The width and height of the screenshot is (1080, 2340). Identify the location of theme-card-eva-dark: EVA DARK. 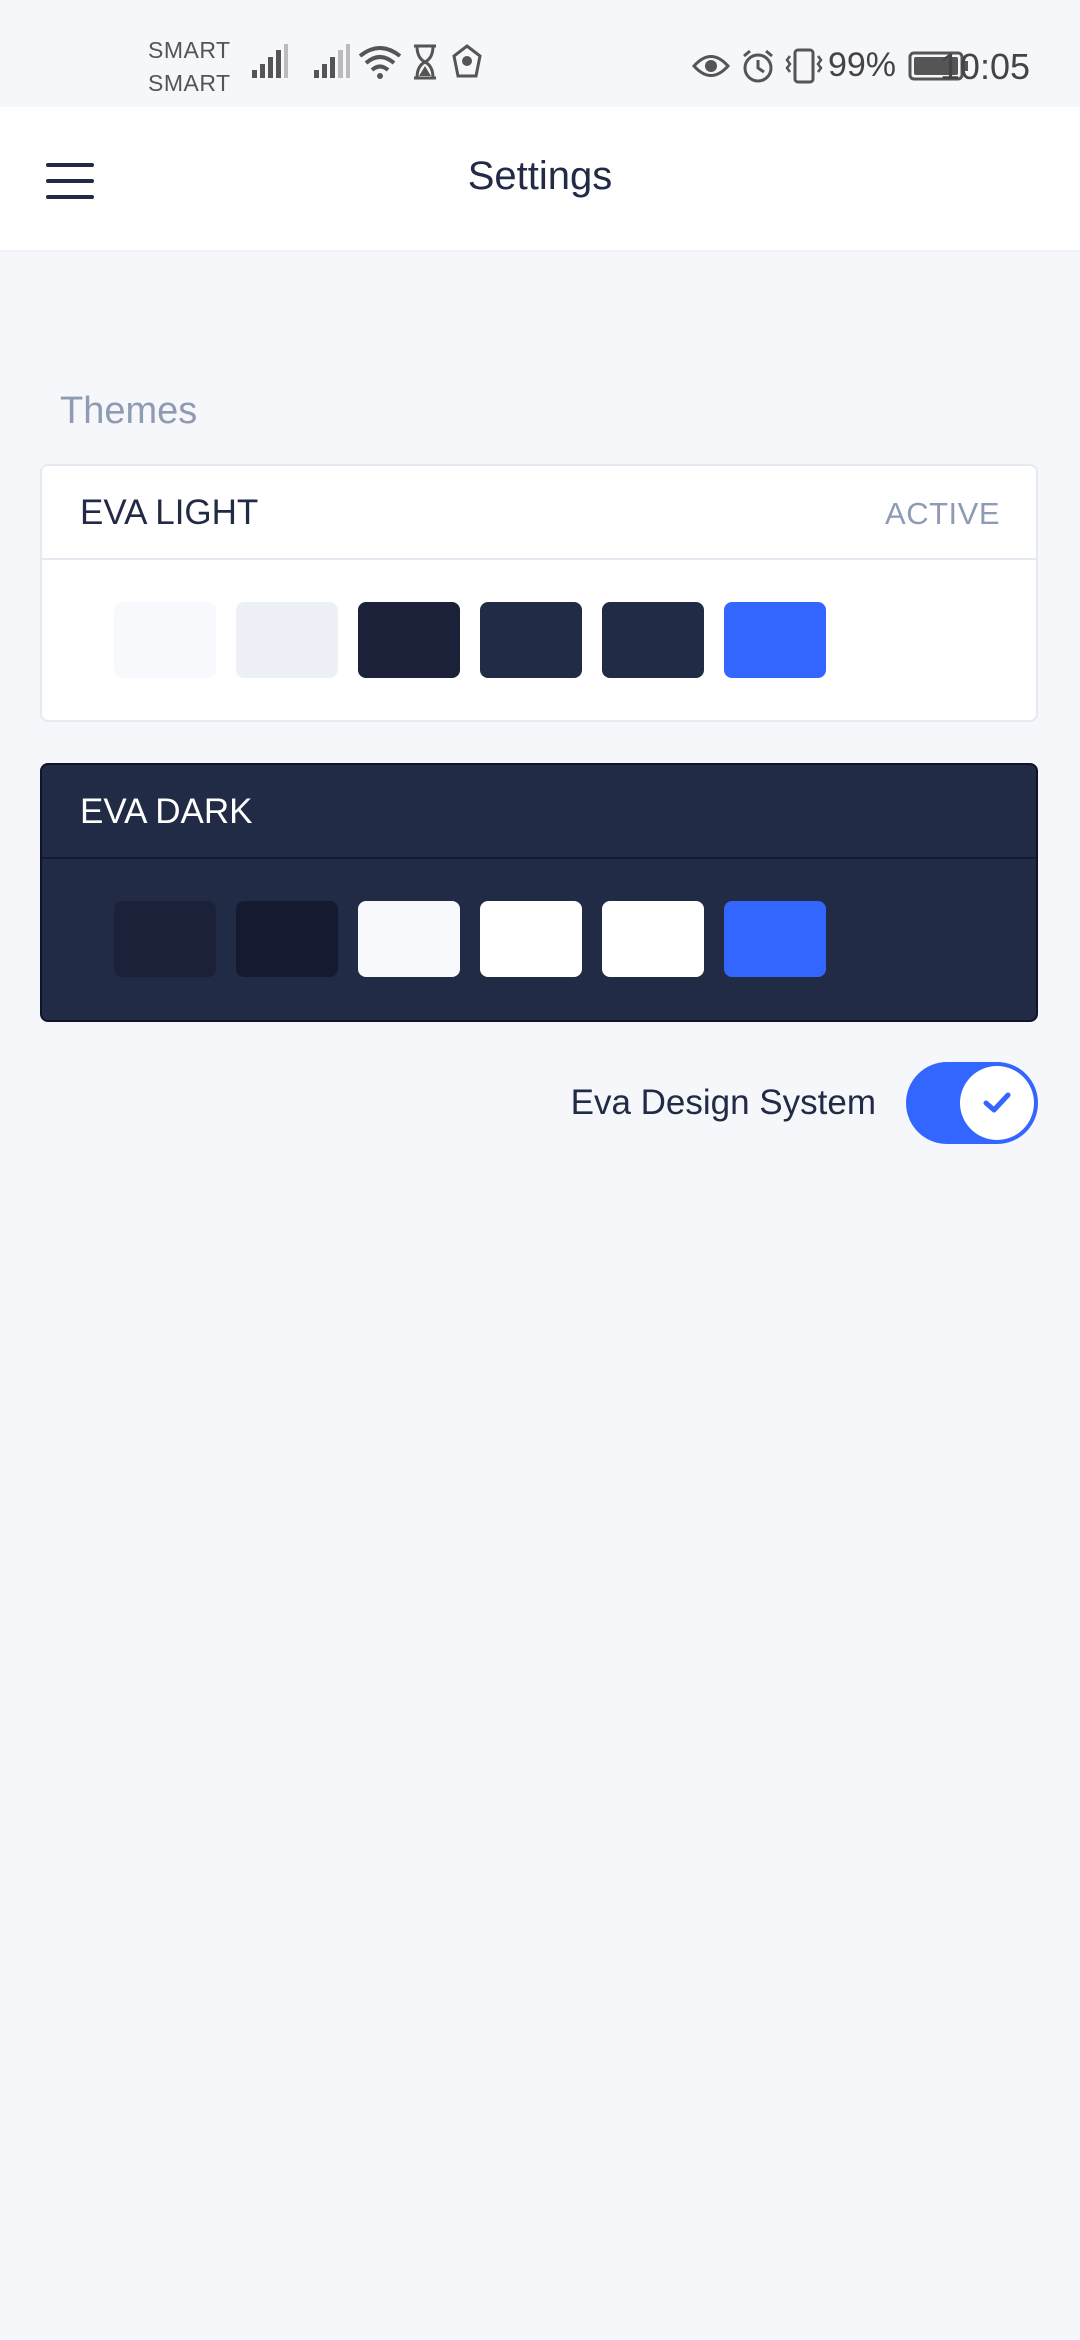
(539, 892).